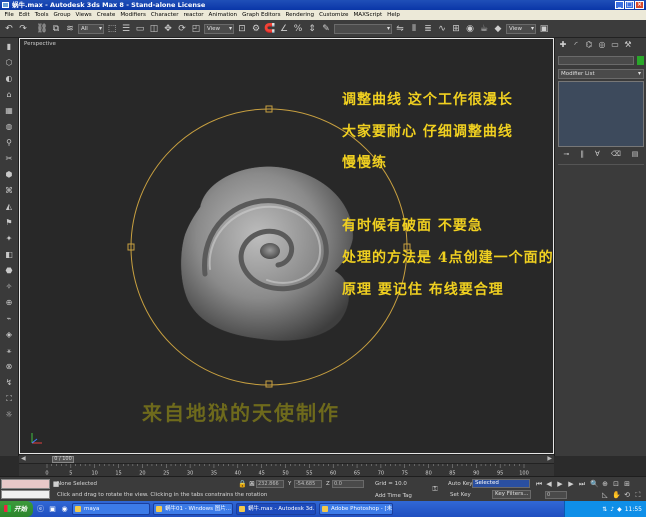 Image resolution: width=646 pixels, height=517 pixels. Describe the element at coordinates (9, 254) in the screenshot. I see `tool-icon-14: ◧` at that location.